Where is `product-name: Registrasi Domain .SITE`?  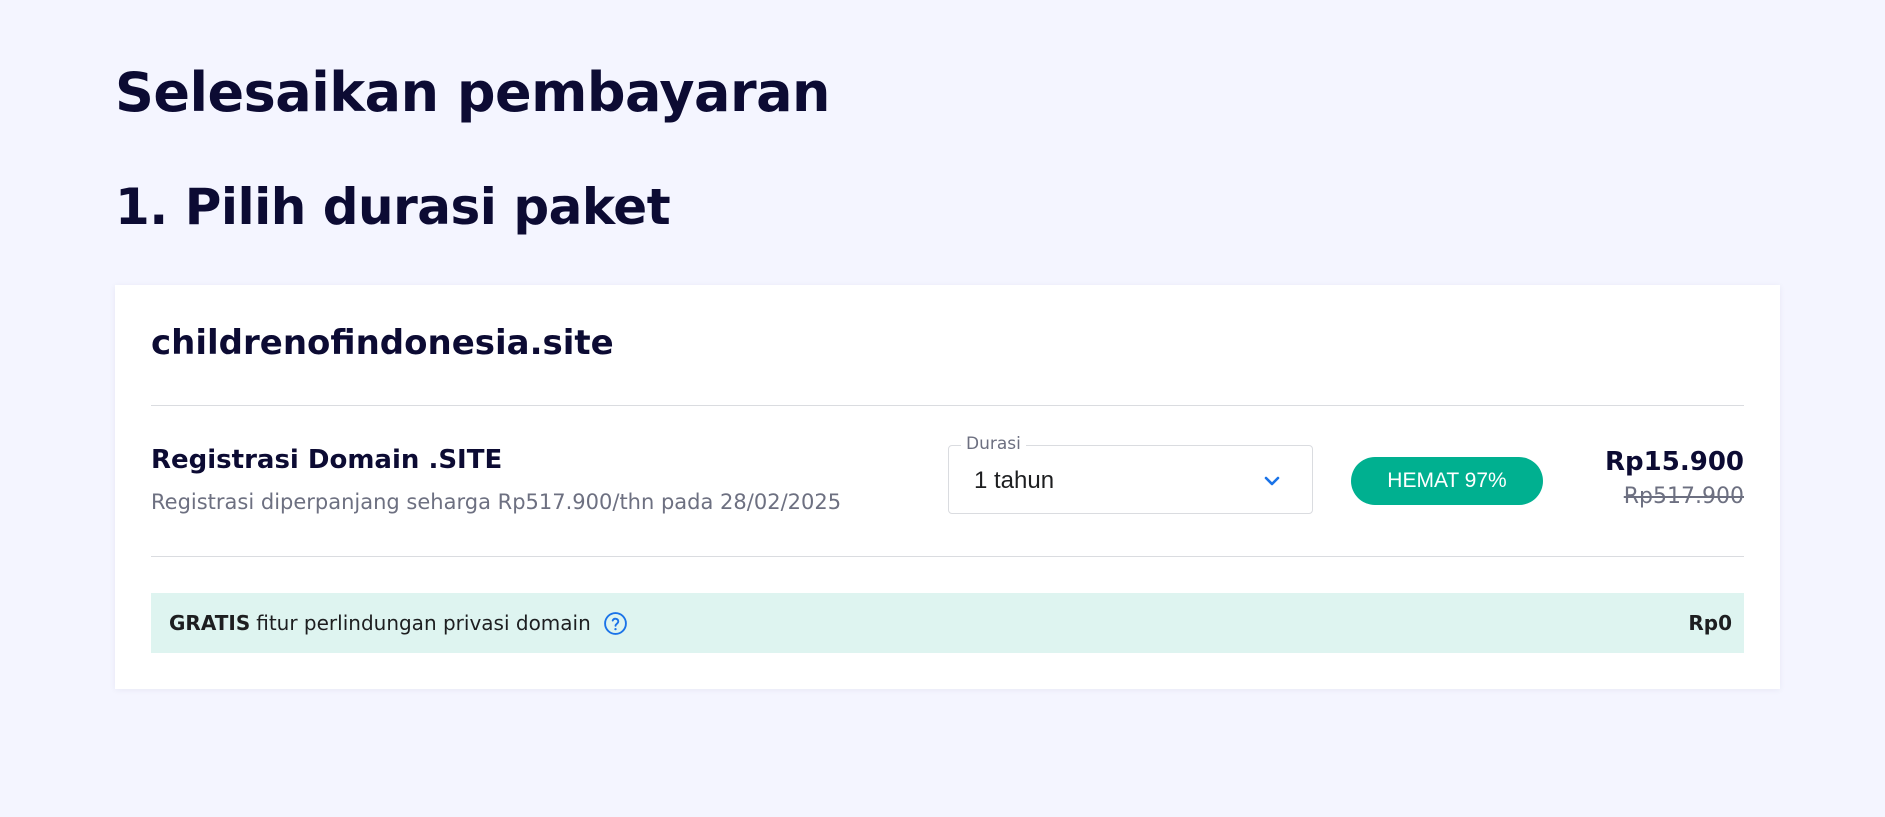 product-name: Registrasi Domain .SITE is located at coordinates (327, 460).